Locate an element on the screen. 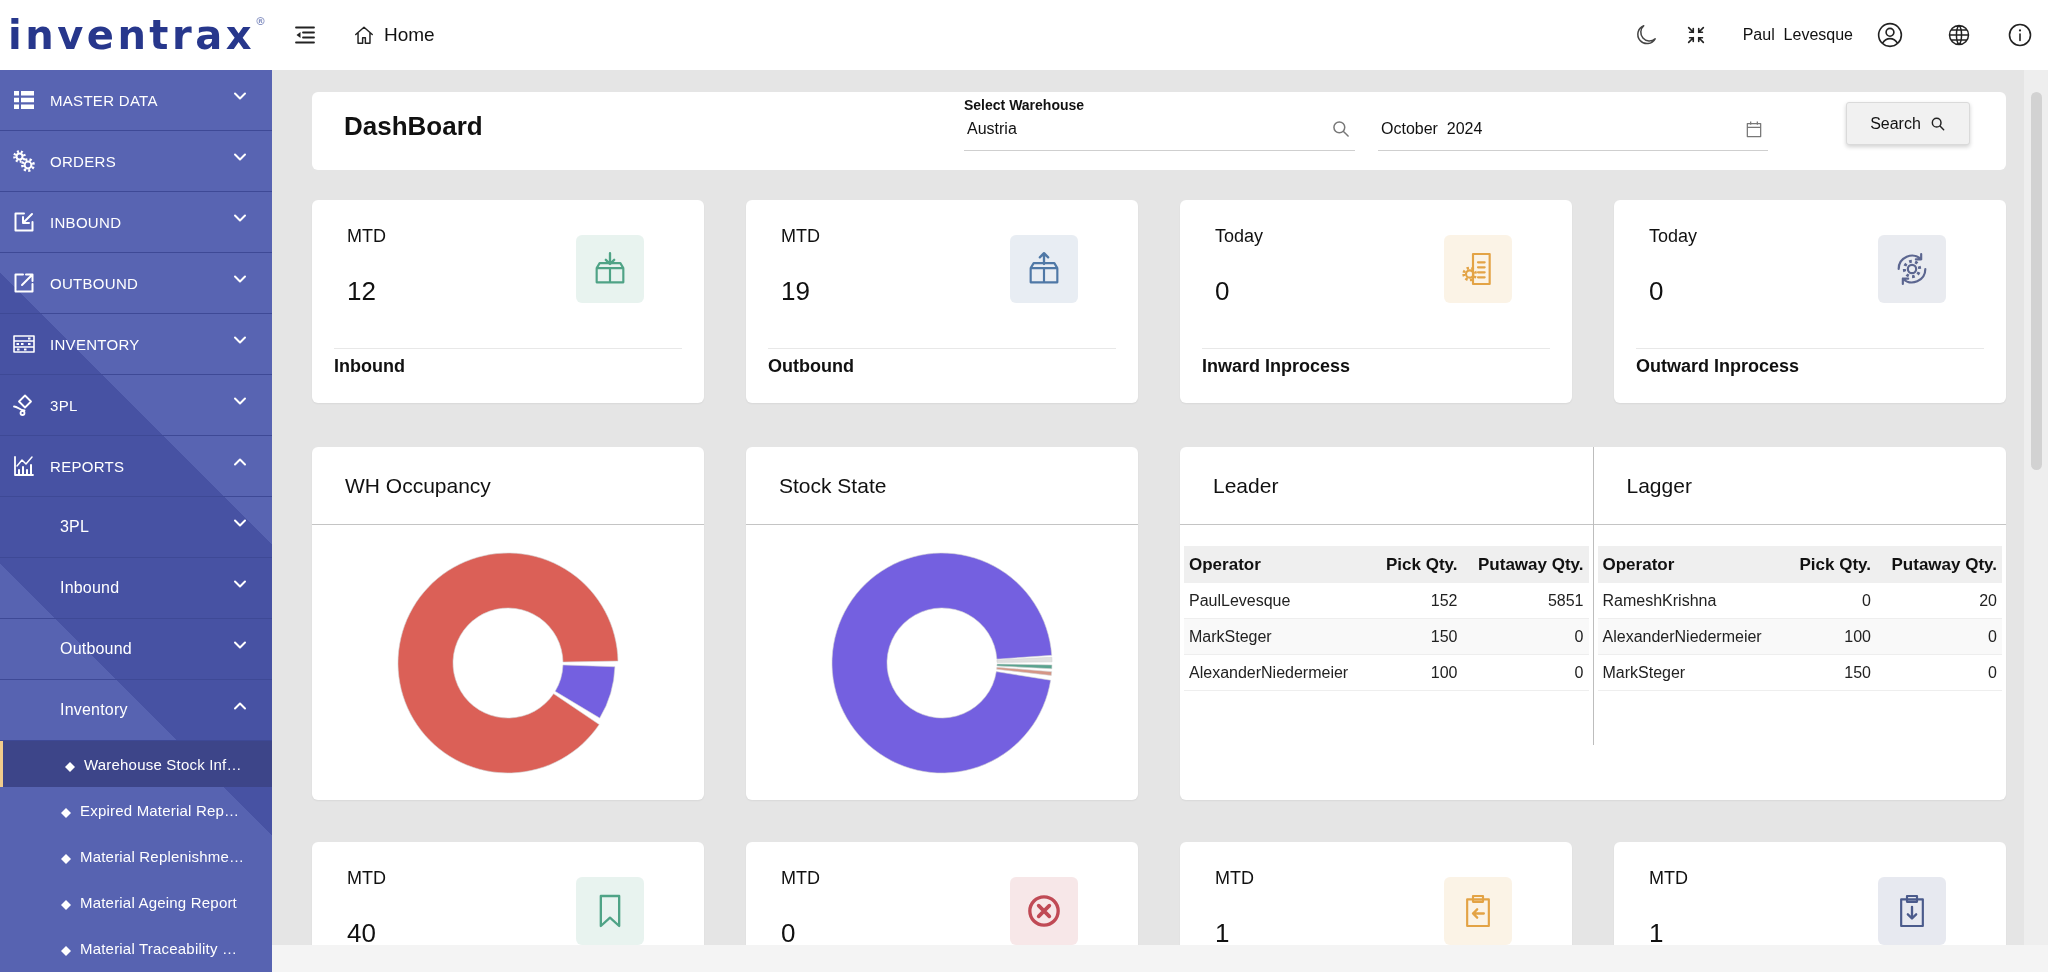 The image size is (2048, 972). gears-icon is located at coordinates (24, 161).